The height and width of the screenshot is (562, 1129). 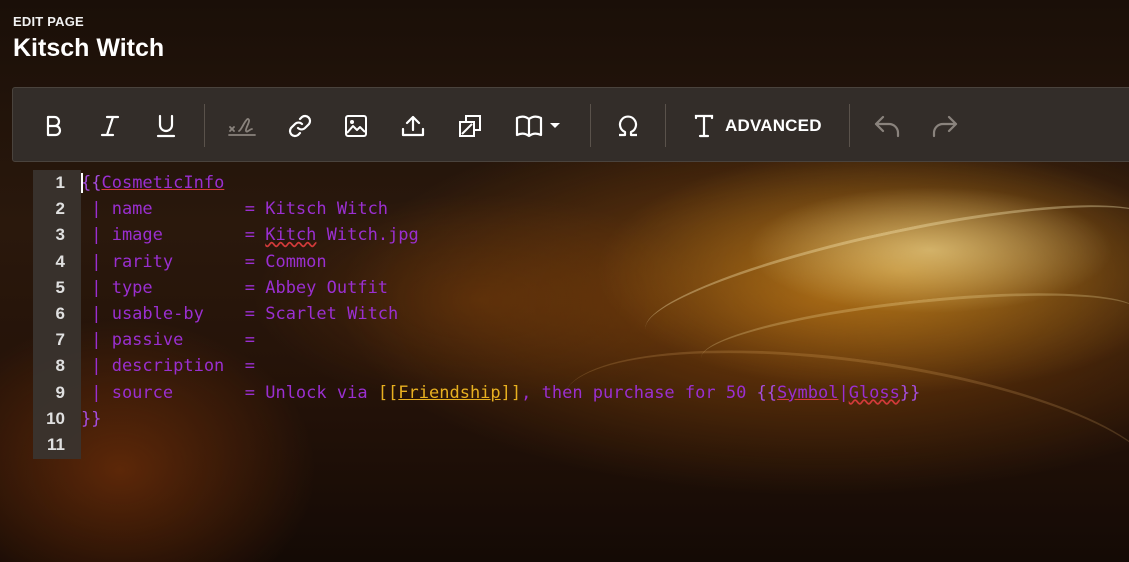 What do you see at coordinates (808, 392) in the screenshot?
I see `code-token: Symbol` at bounding box center [808, 392].